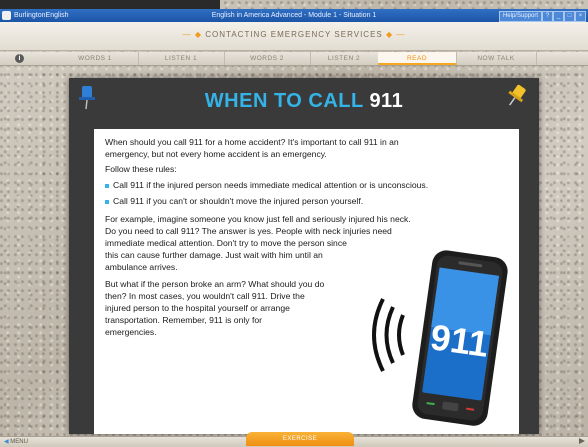 This screenshot has width=588, height=447. I want to click on section-header: — ◆ CONTACTING EMERGENCY SERVICES ◆ —, so click(294, 36).